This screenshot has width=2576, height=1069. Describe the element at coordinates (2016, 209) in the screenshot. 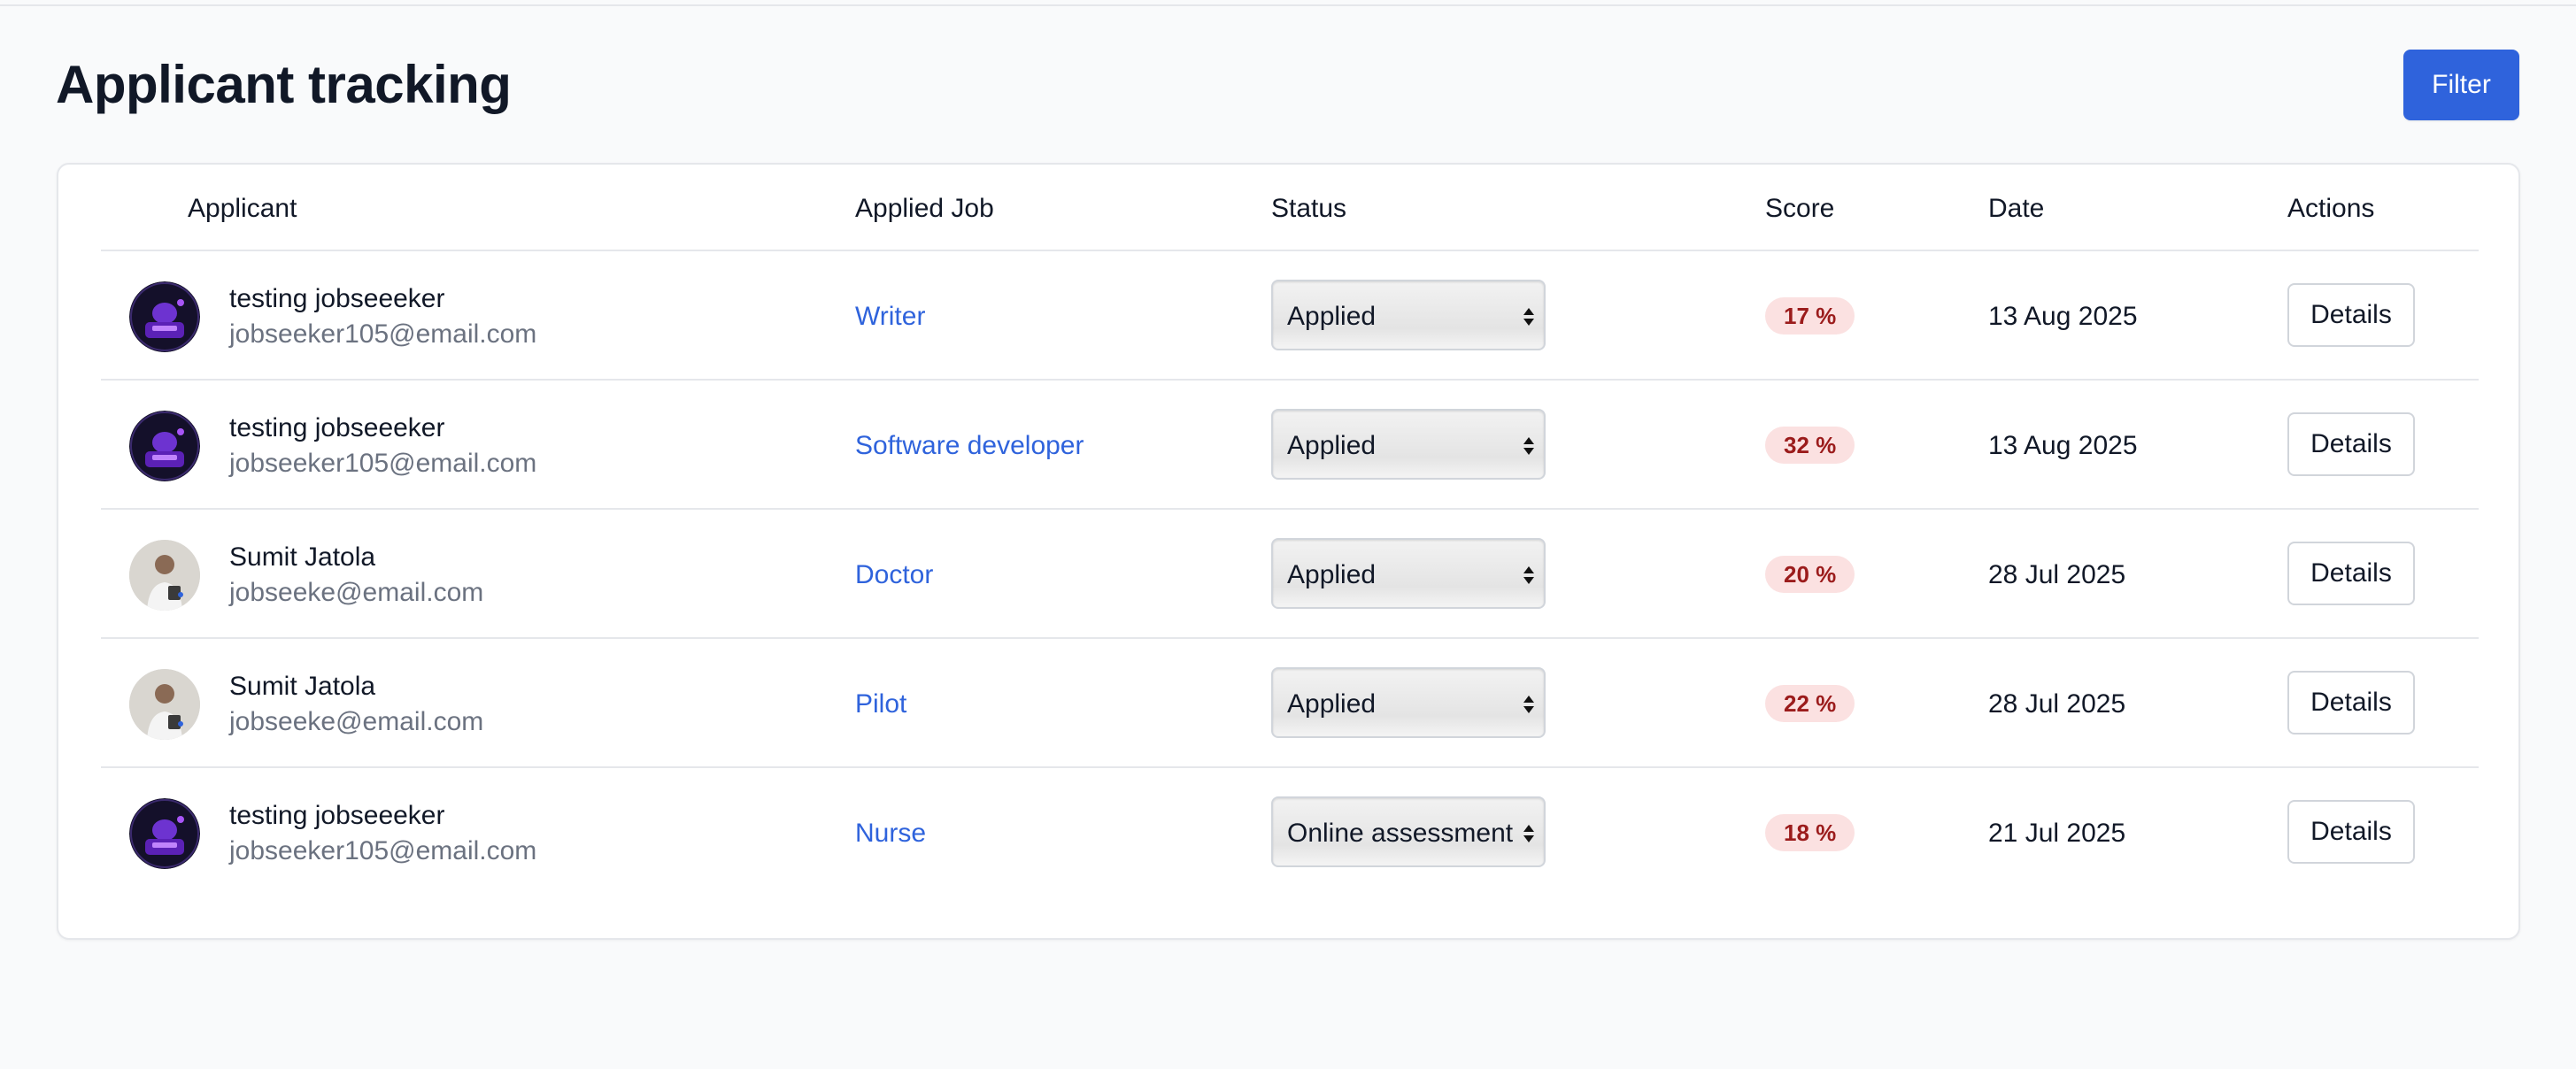

I see `header-date: Date` at that location.